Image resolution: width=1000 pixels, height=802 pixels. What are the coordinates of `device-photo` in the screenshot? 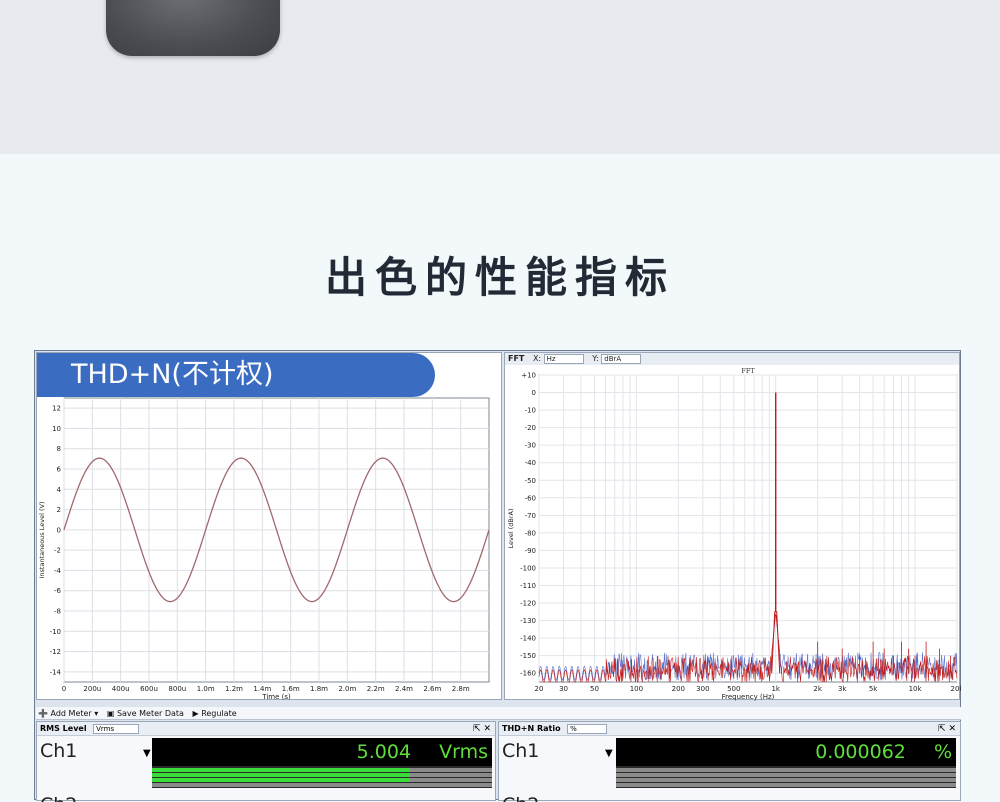 It's located at (193, 28).